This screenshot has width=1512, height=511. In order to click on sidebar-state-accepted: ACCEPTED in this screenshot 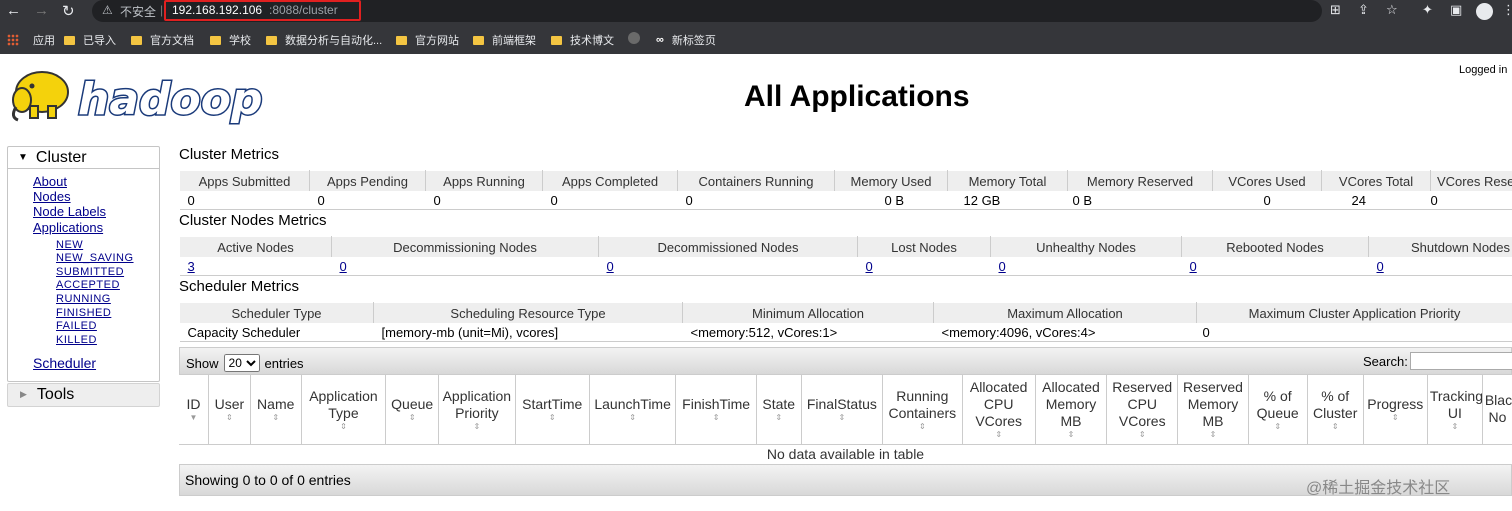, I will do `click(88, 285)`.